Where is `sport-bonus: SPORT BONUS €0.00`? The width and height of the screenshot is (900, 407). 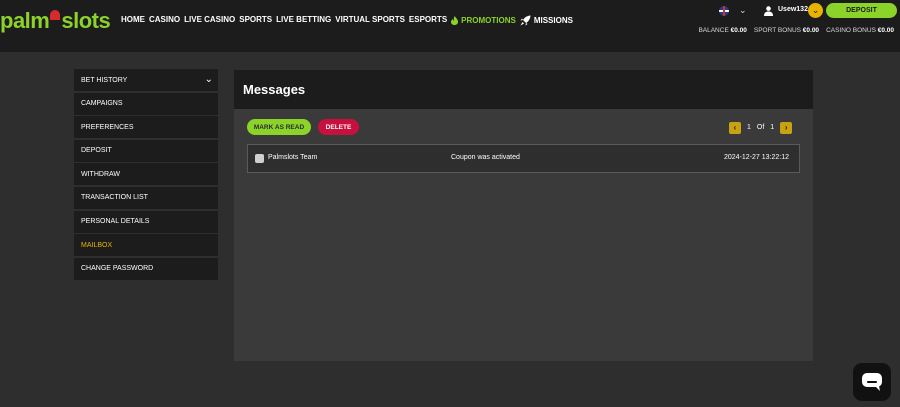
sport-bonus: SPORT BONUS €0.00 is located at coordinates (786, 30).